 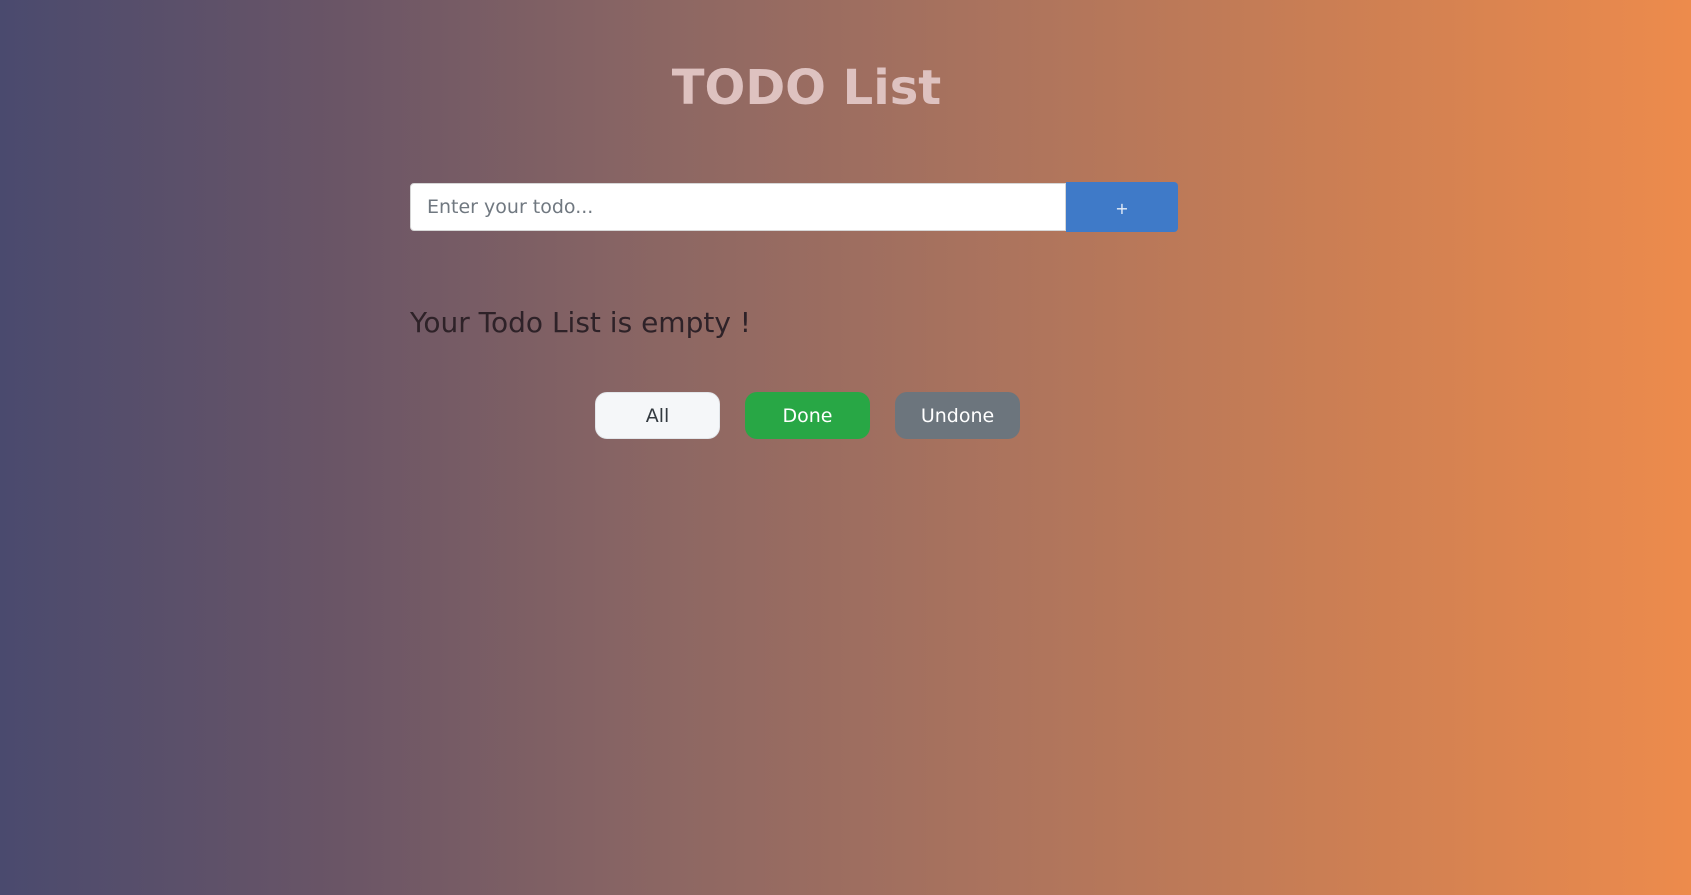 I want to click on add-todo-button: +, so click(x=1122, y=207).